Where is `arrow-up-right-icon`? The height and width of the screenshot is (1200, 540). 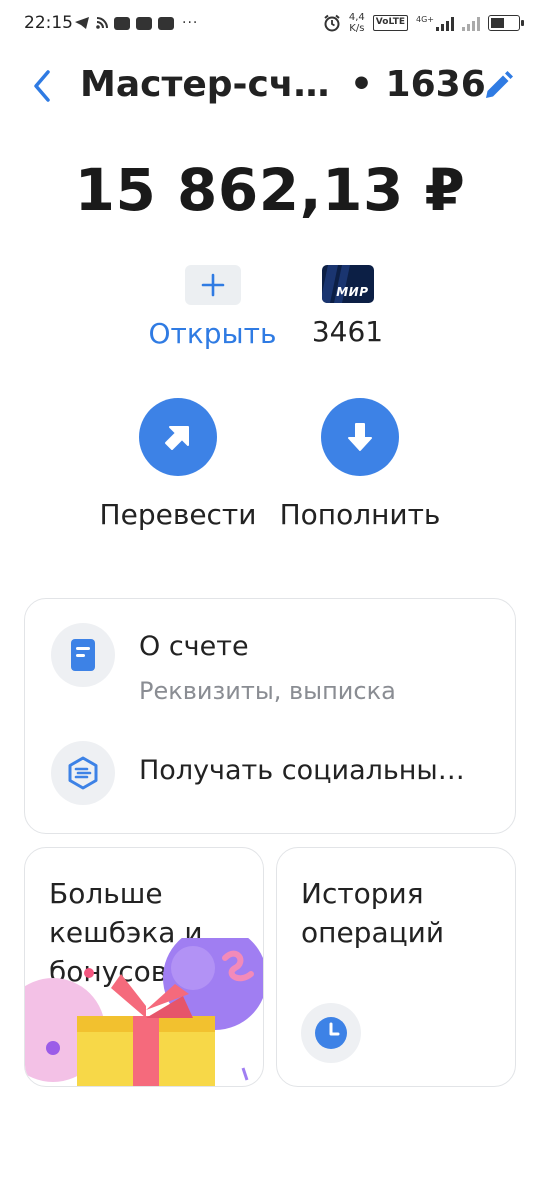 arrow-up-right-icon is located at coordinates (177, 438).